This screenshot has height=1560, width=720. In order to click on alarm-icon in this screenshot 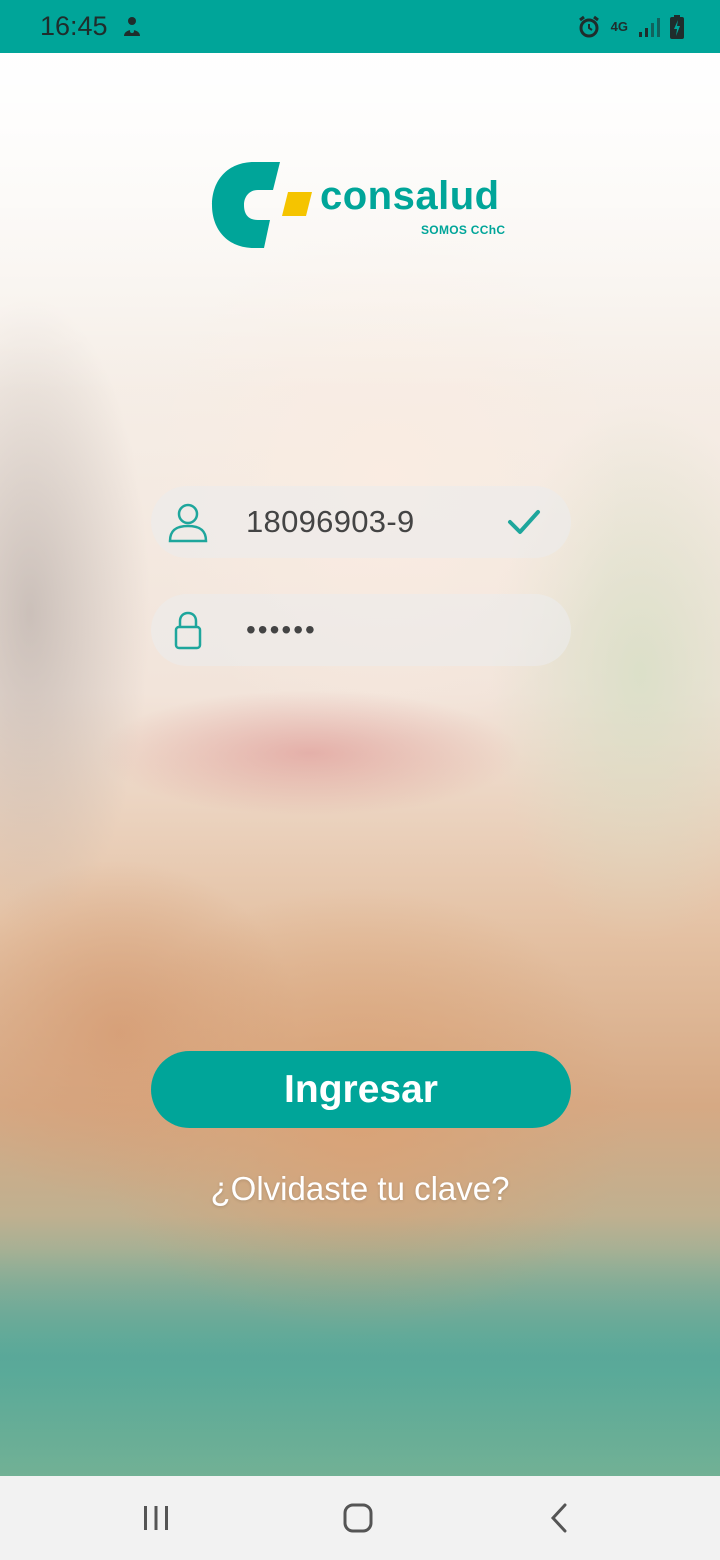, I will do `click(589, 27)`.